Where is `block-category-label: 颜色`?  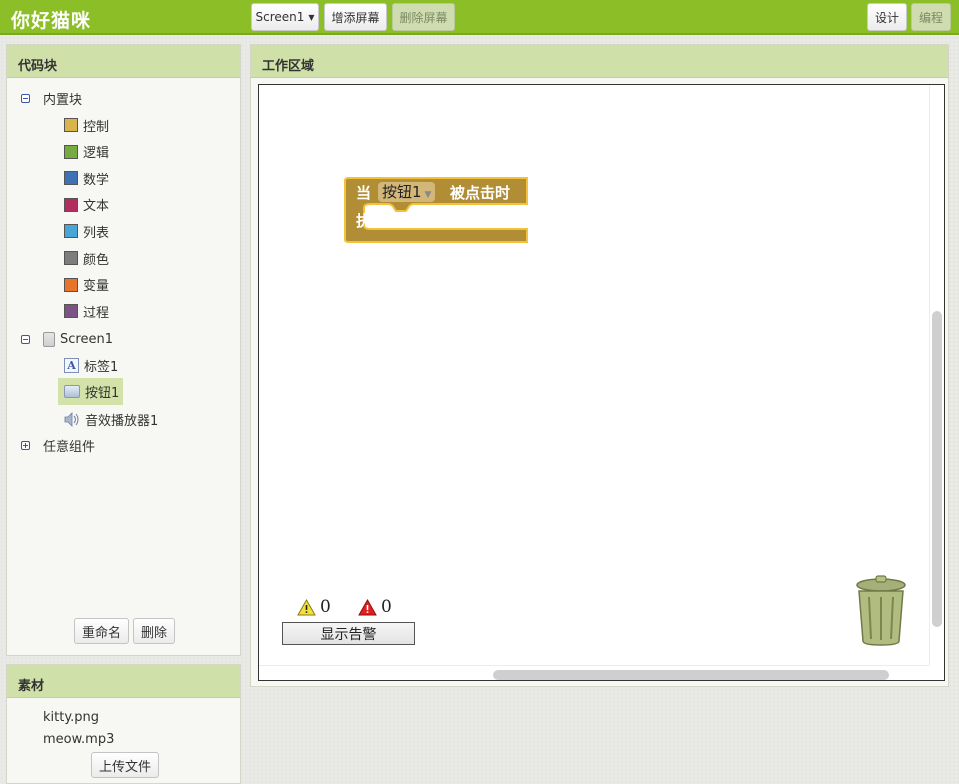 block-category-label: 颜色 is located at coordinates (96, 260).